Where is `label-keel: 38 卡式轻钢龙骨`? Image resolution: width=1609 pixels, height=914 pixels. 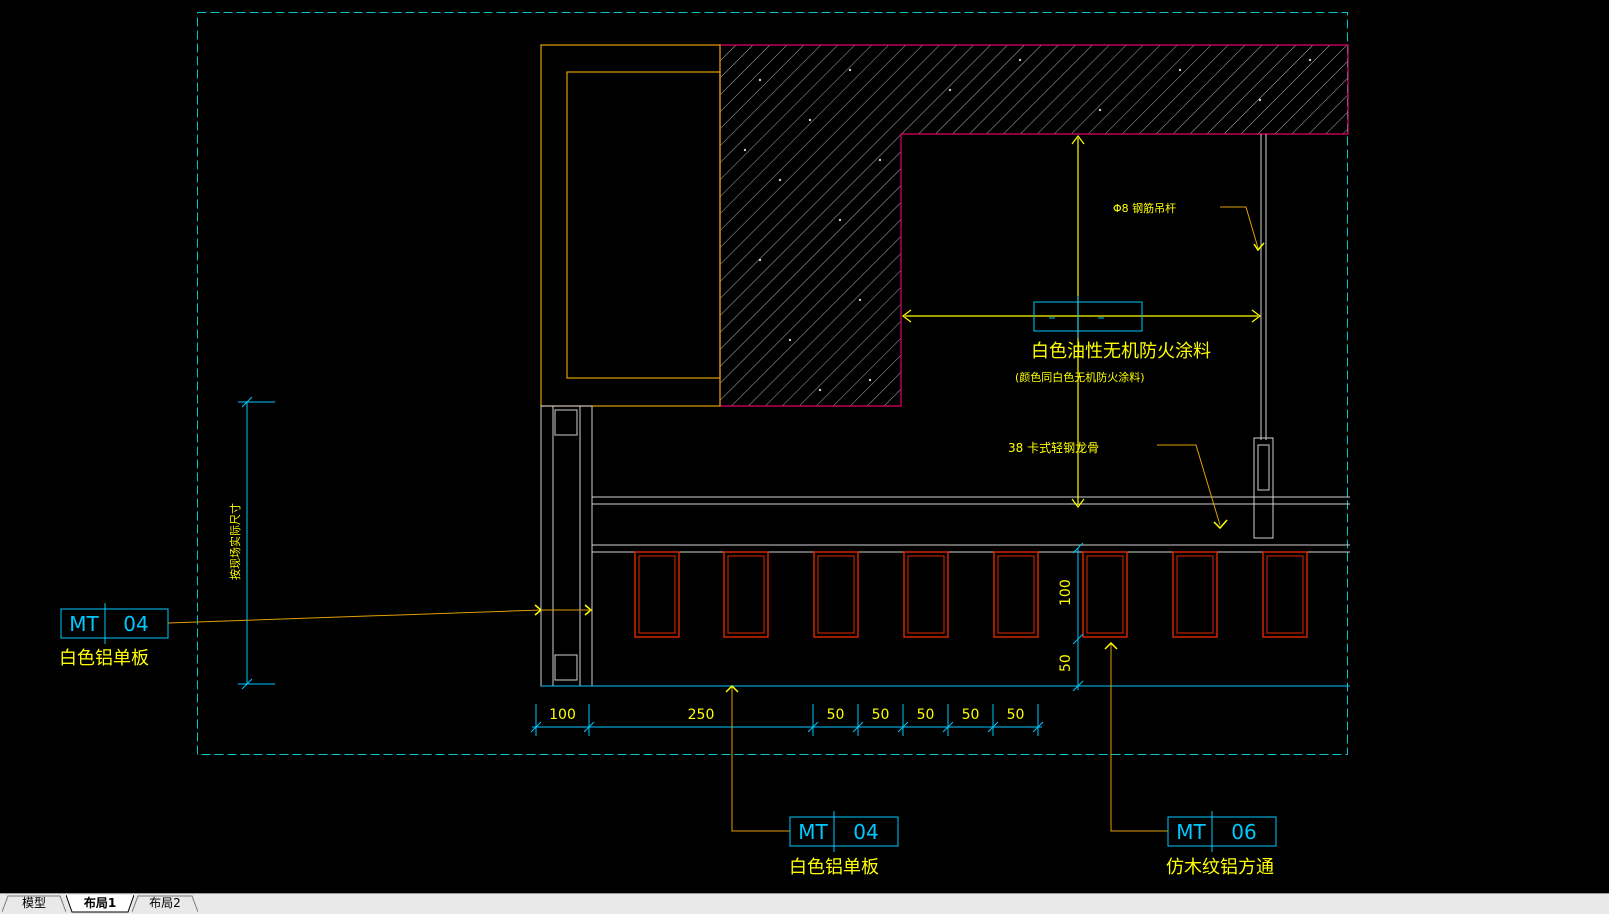 label-keel: 38 卡式轻钢龙骨 is located at coordinates (1053, 448).